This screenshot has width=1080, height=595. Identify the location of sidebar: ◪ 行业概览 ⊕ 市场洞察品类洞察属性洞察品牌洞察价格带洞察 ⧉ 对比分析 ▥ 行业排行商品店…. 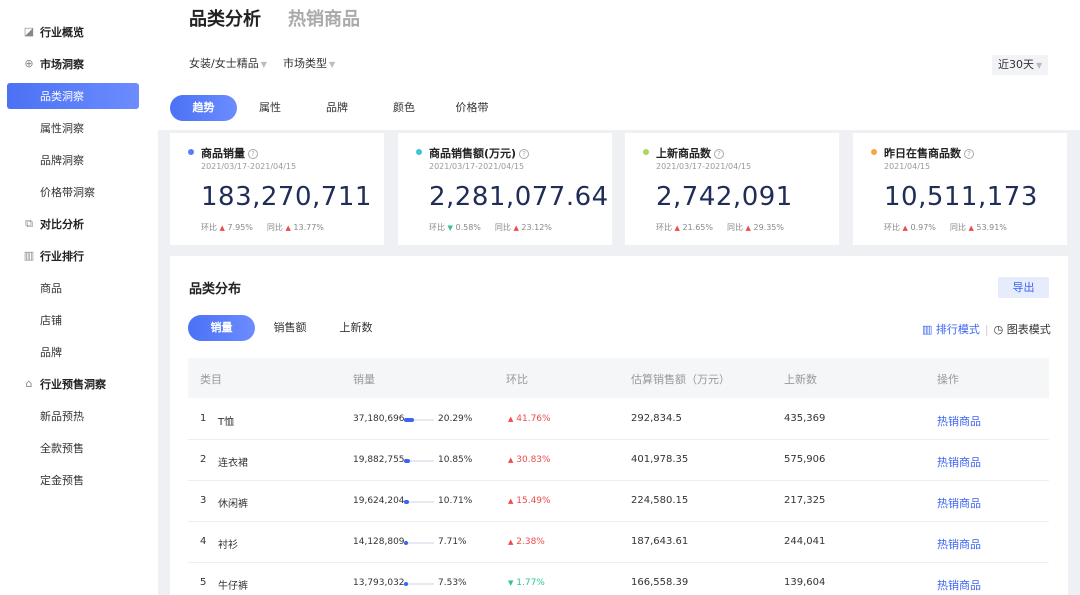
(79, 297).